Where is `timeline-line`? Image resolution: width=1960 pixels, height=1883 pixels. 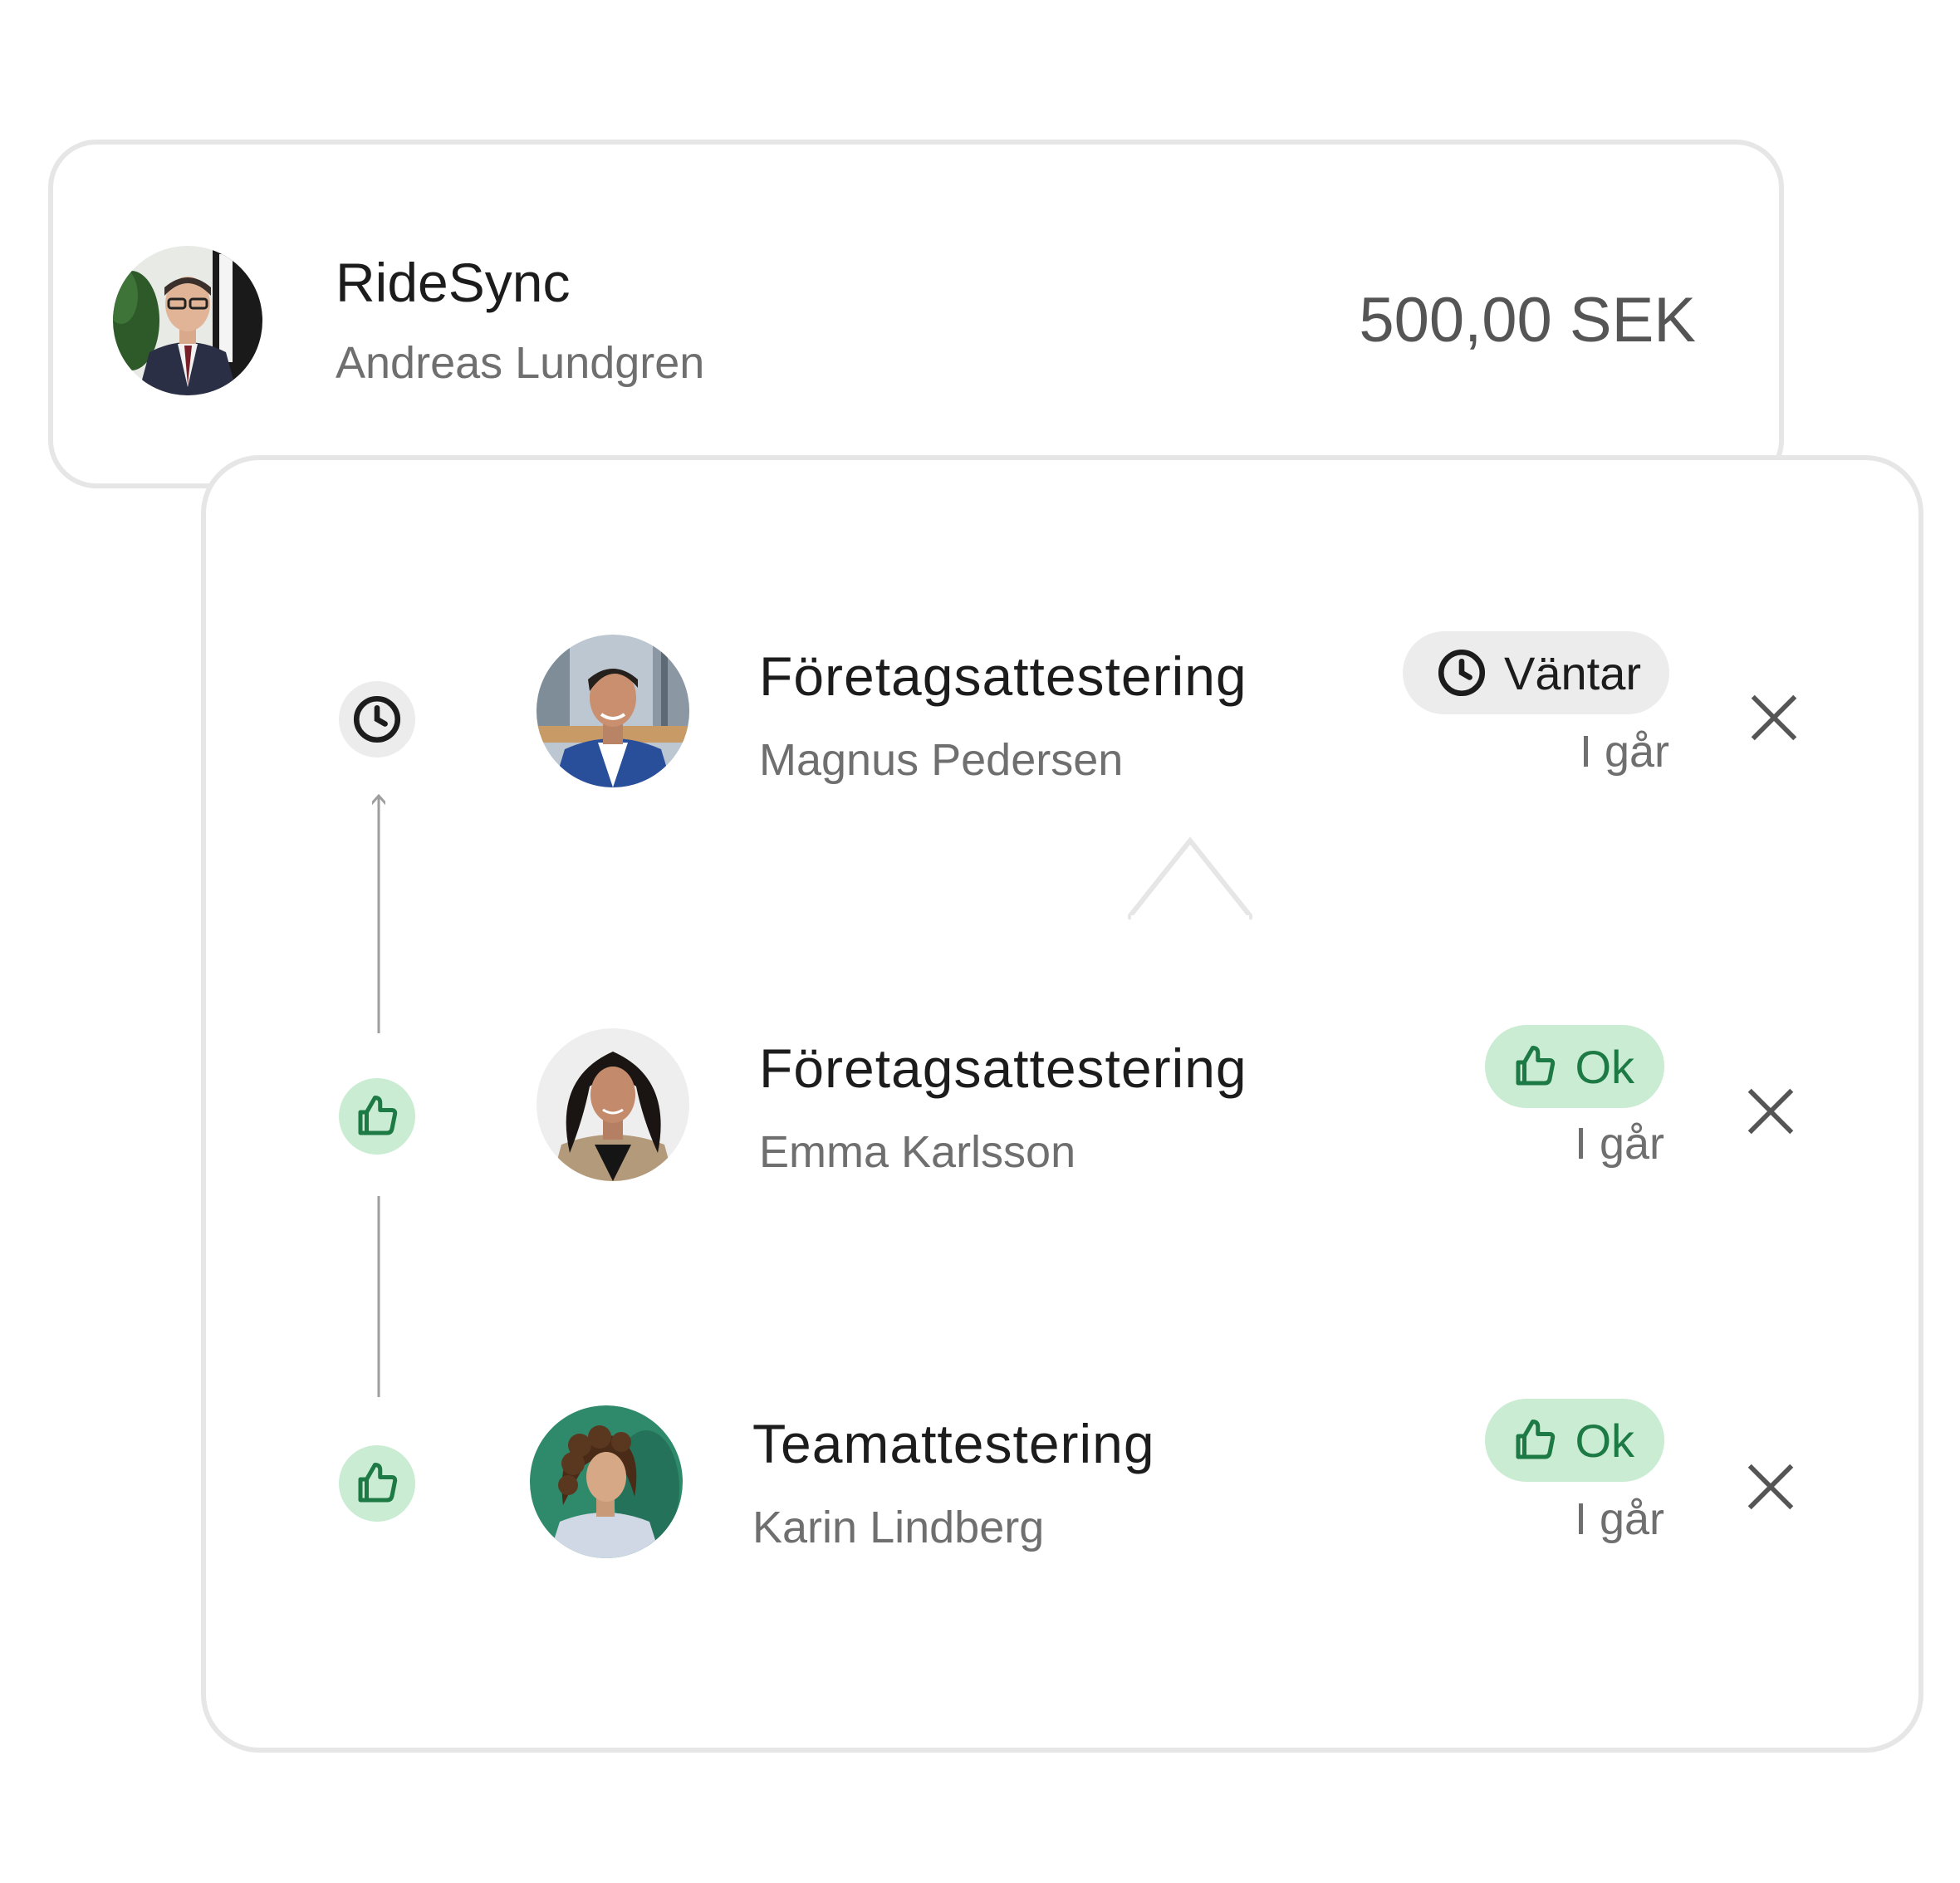
timeline-line is located at coordinates (378, 1297).